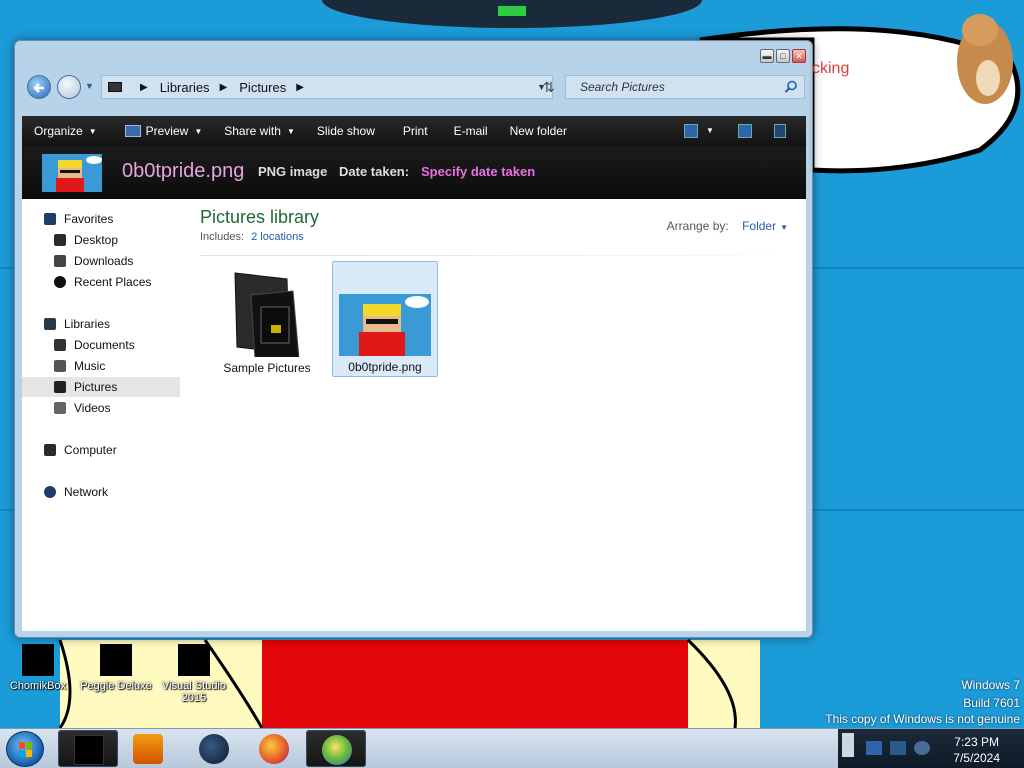 This screenshot has width=1024, height=768. Describe the element at coordinates (60, 240) in the screenshot. I see `desktop-icon` at that location.